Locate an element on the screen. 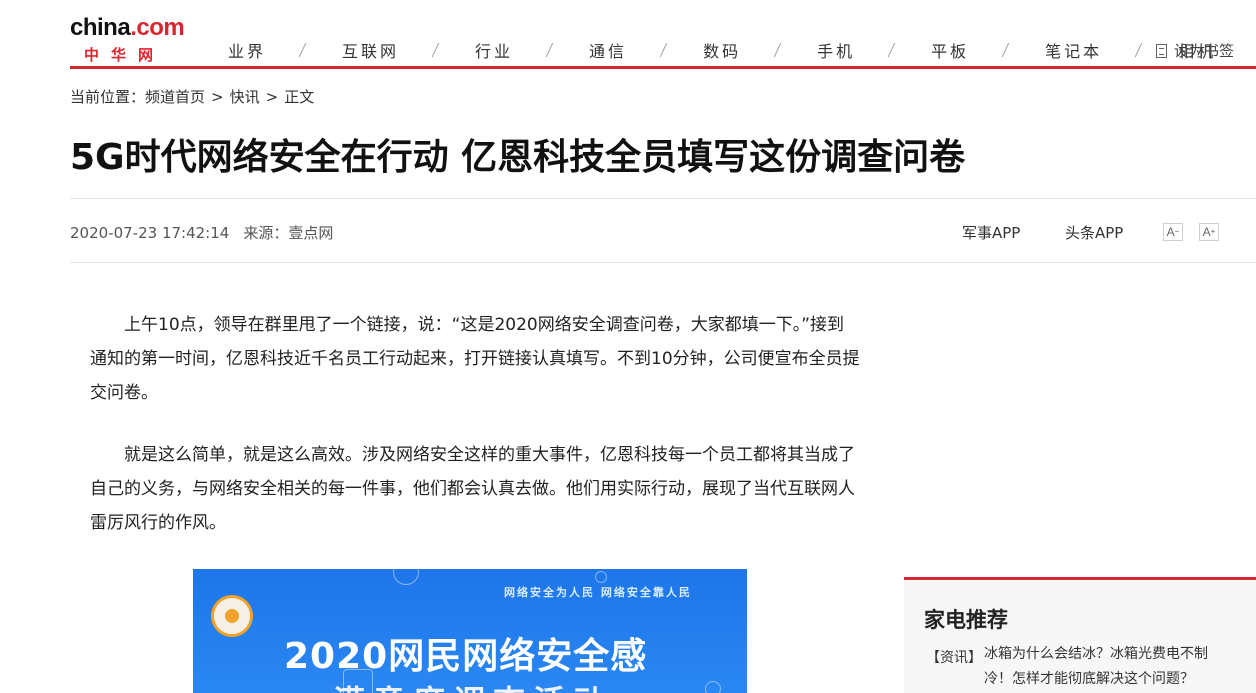  breadcrumb: 当前位置： 频道首页 > 快讯 > 正文 is located at coordinates (192, 96).